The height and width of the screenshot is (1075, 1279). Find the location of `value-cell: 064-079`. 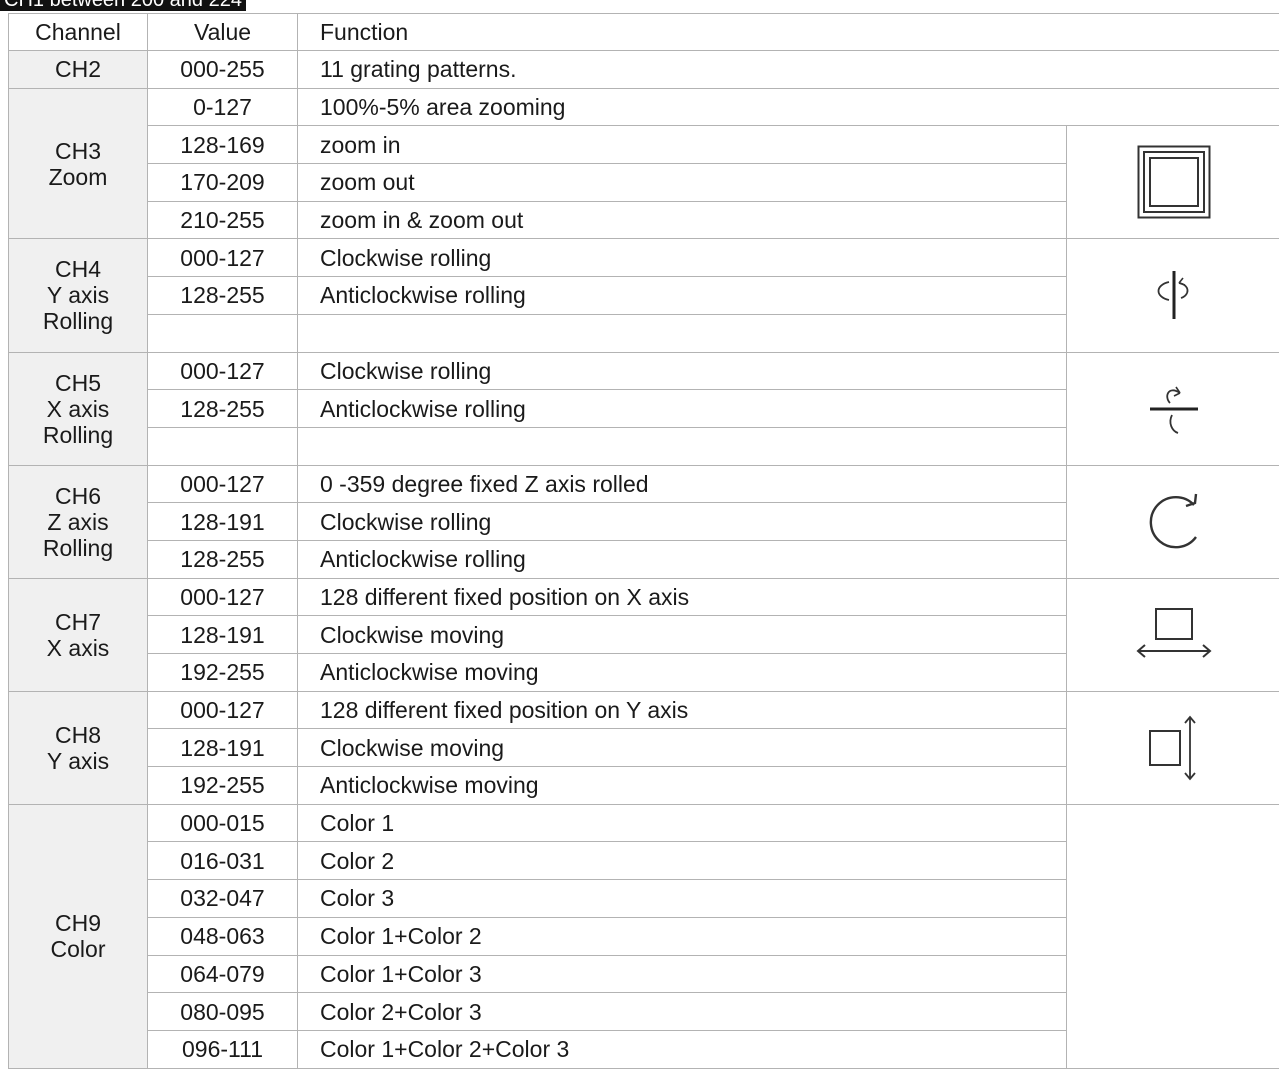

value-cell: 064-079 is located at coordinates (222, 974).